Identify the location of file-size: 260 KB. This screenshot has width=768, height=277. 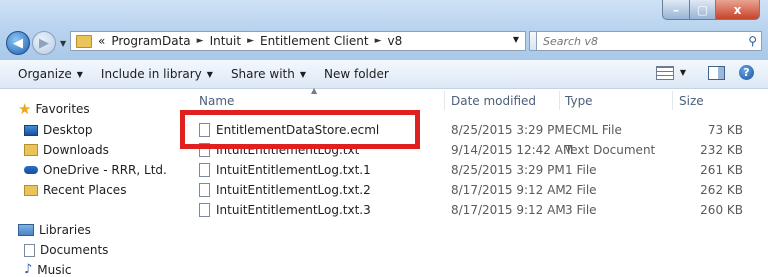
(721, 210).